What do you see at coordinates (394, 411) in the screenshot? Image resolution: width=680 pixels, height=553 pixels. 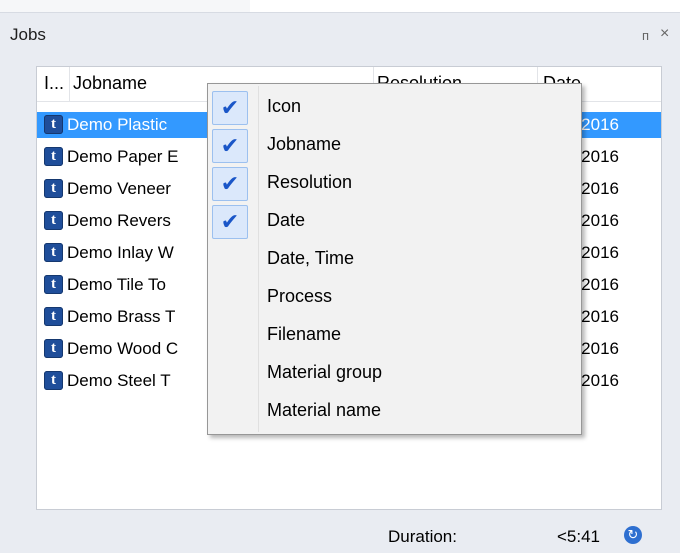 I see `menu-item-material-name: Material name` at bounding box center [394, 411].